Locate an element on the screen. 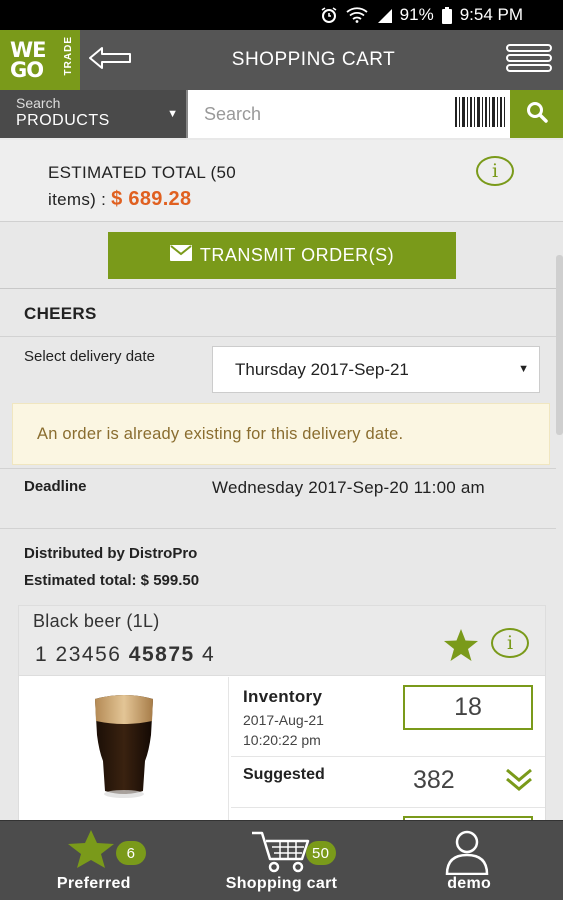  inventory-block: Inventory 2017-Aug-21 10:20:22 pm is located at coordinates (388, 717).